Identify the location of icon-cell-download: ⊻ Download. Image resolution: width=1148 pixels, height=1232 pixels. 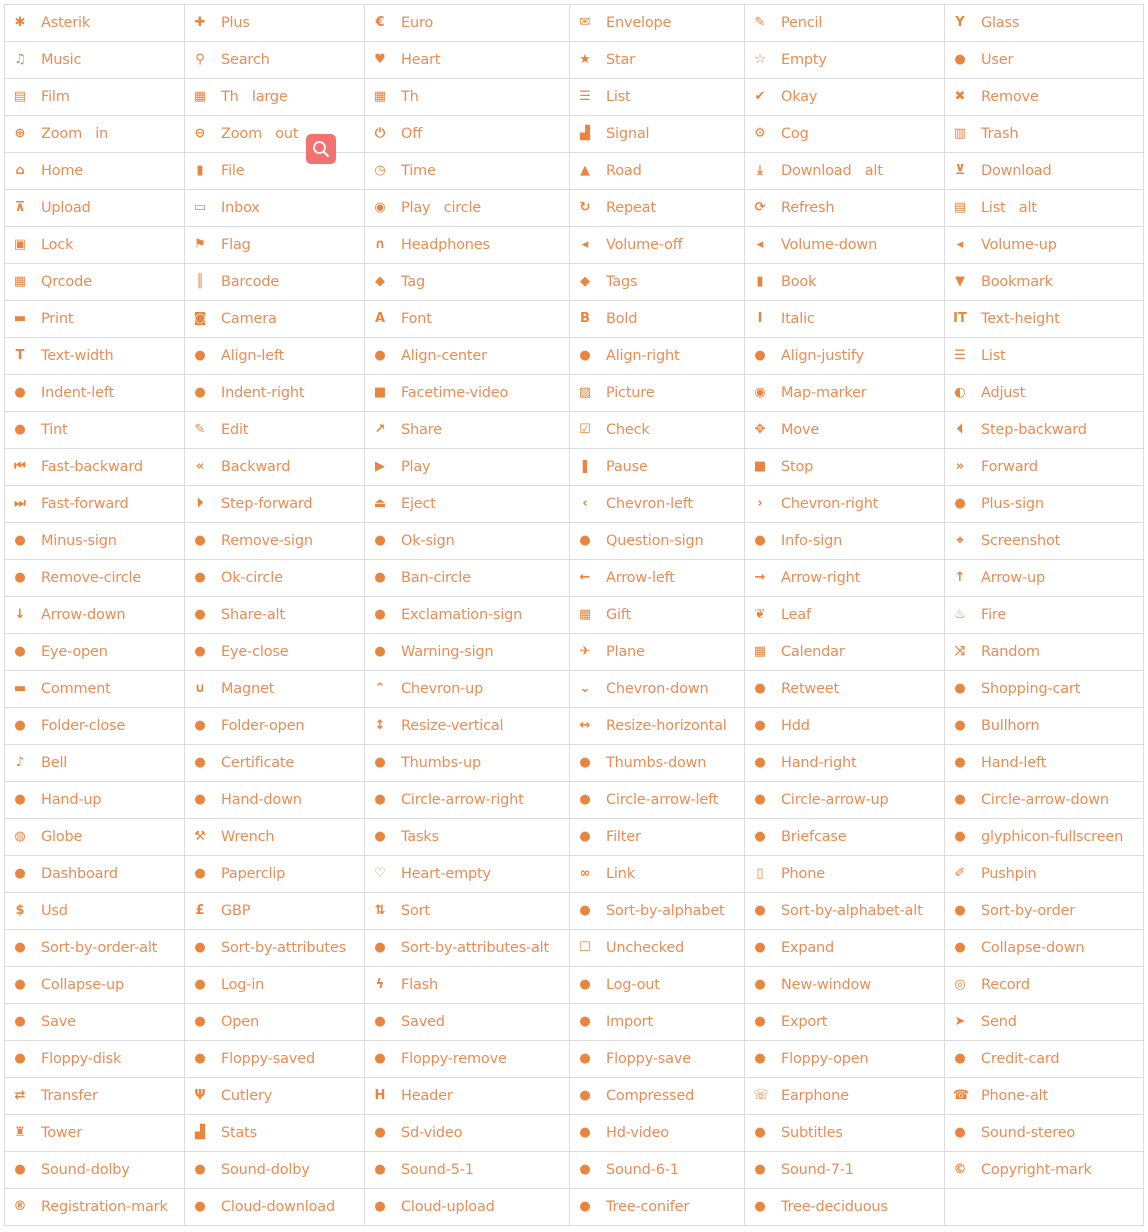
(1044, 171).